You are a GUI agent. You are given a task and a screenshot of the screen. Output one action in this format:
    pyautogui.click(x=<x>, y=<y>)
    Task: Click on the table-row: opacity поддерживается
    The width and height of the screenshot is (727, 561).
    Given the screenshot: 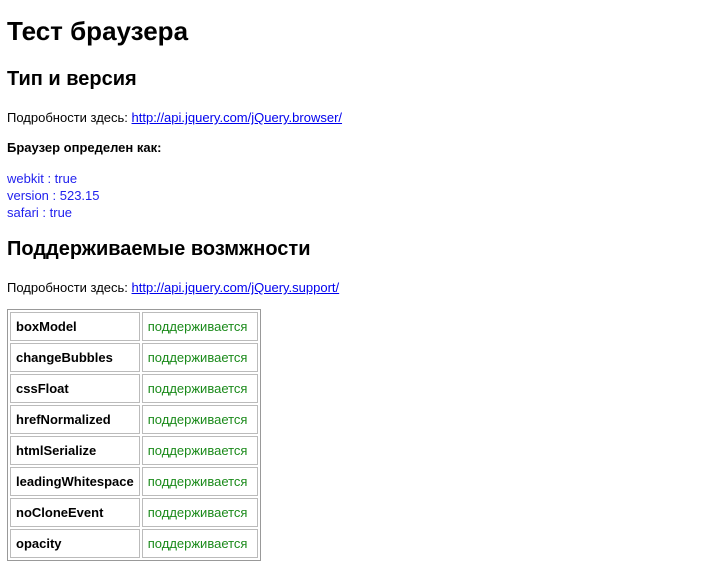 What is the action you would take?
    pyautogui.click(x=134, y=543)
    